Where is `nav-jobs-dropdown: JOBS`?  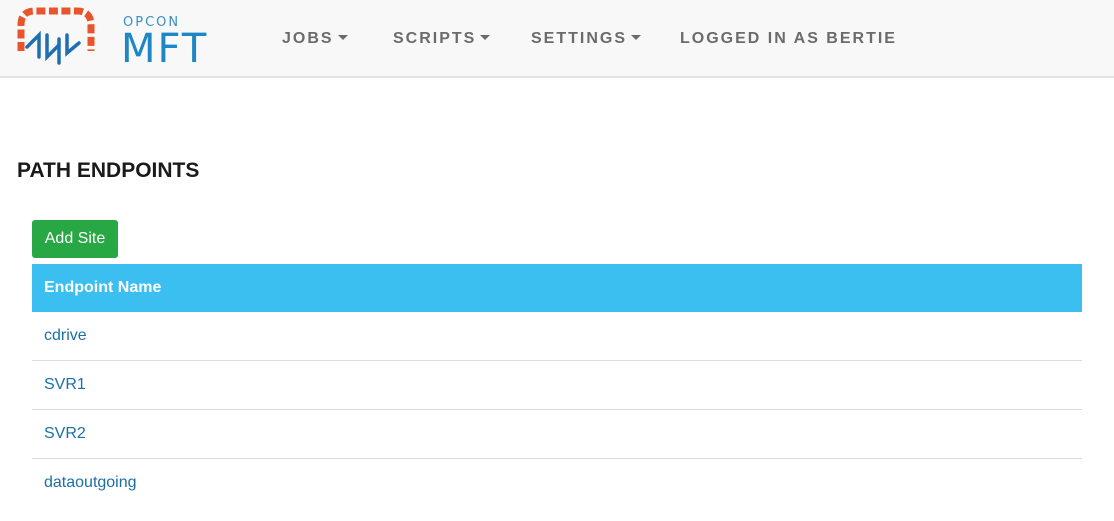 nav-jobs-dropdown: JOBS is located at coordinates (315, 39).